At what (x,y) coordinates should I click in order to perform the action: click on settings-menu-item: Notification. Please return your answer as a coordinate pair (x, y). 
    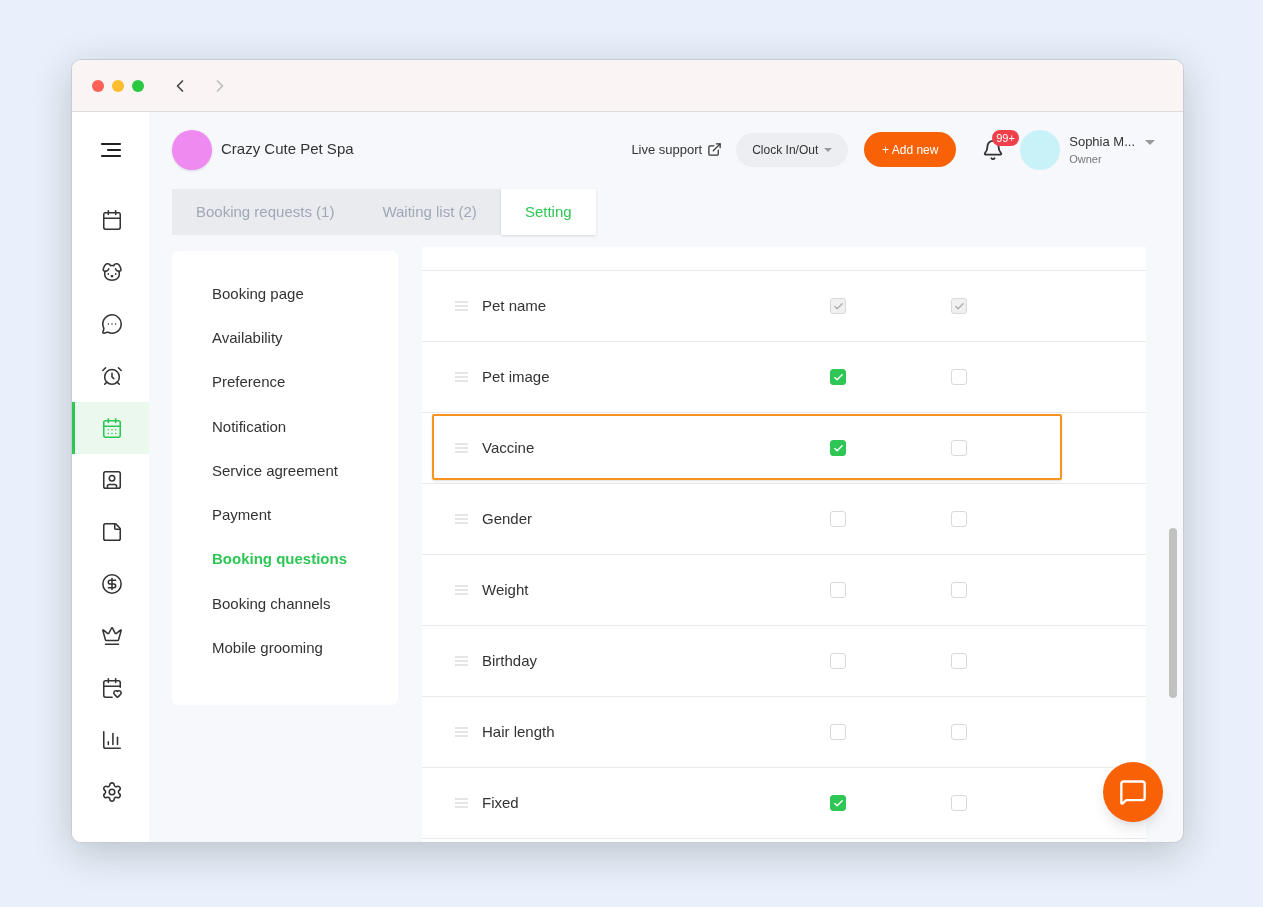
    Looking at the image, I should click on (305, 433).